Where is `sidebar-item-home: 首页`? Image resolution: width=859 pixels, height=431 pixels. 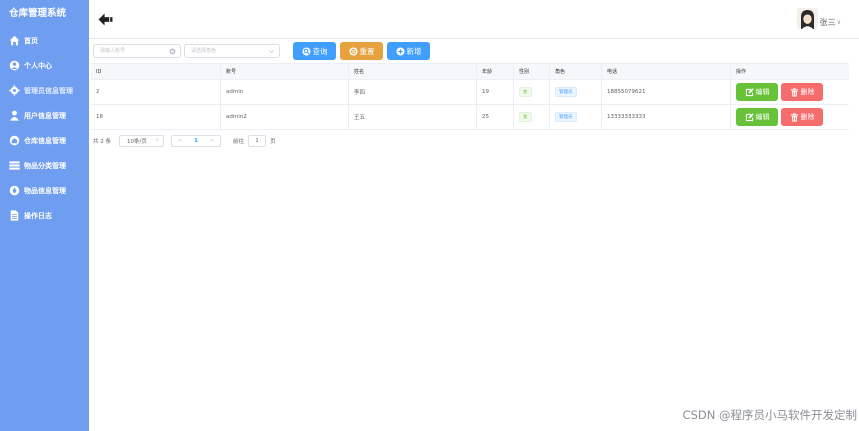 sidebar-item-home: 首页 is located at coordinates (44, 40).